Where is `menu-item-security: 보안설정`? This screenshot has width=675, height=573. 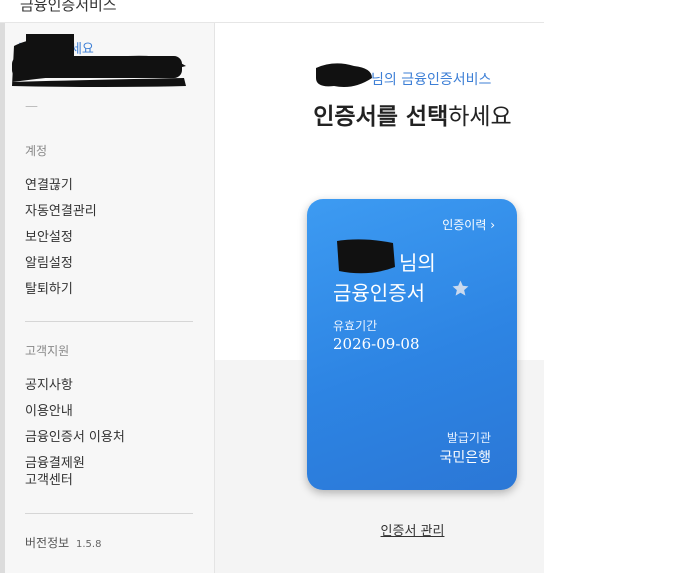 menu-item-security: 보안설정 is located at coordinates (49, 237).